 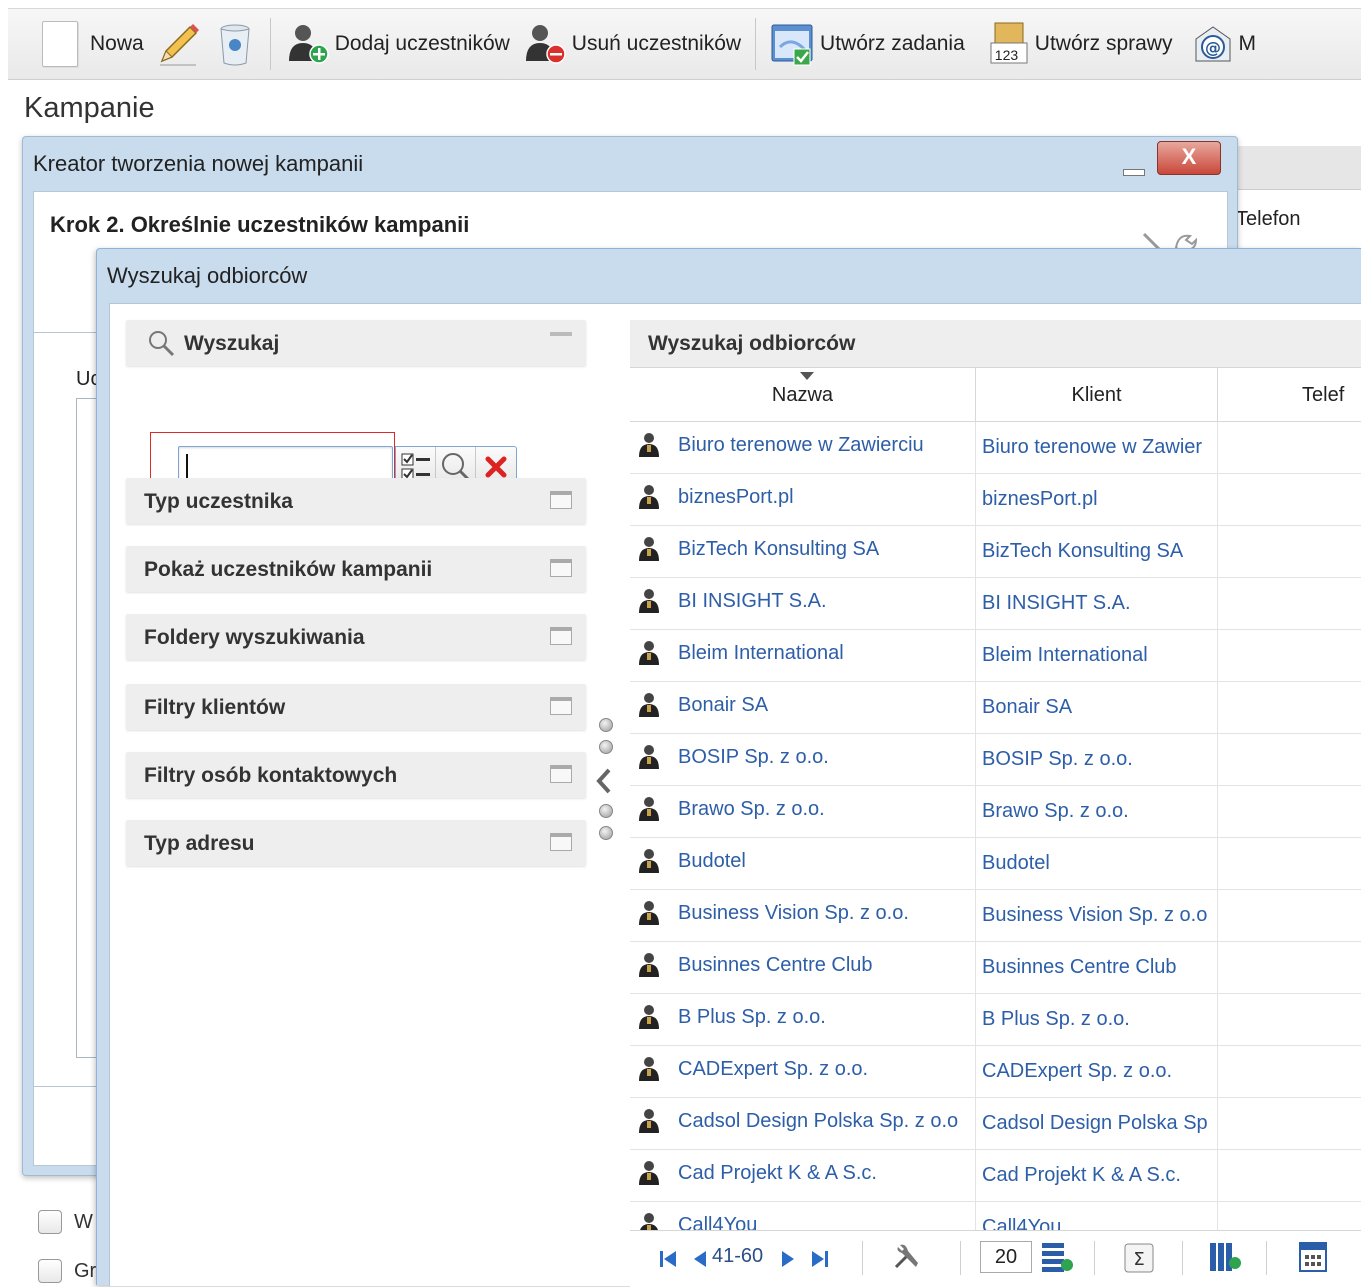 What do you see at coordinates (736, 497) in the screenshot?
I see `recipient-name: biznesPort.pl` at bounding box center [736, 497].